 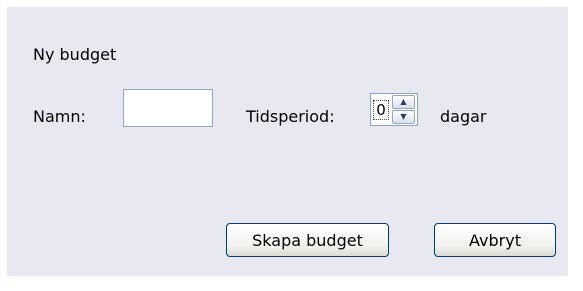 I want to click on spin-up-button: ▲, so click(x=403, y=102).